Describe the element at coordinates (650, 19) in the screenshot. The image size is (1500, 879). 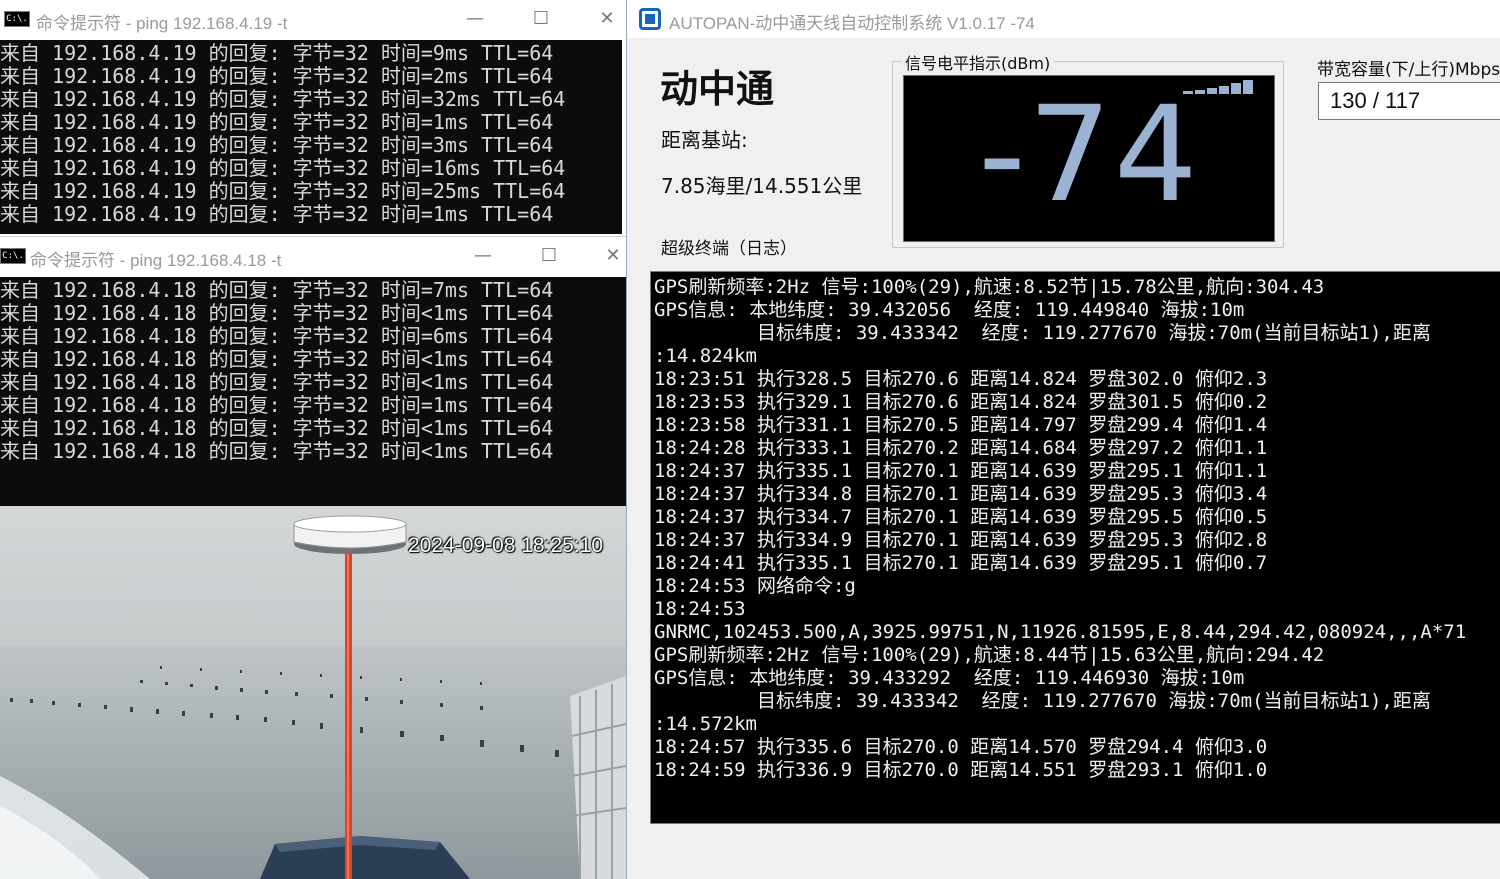
I see `app-icon` at that location.